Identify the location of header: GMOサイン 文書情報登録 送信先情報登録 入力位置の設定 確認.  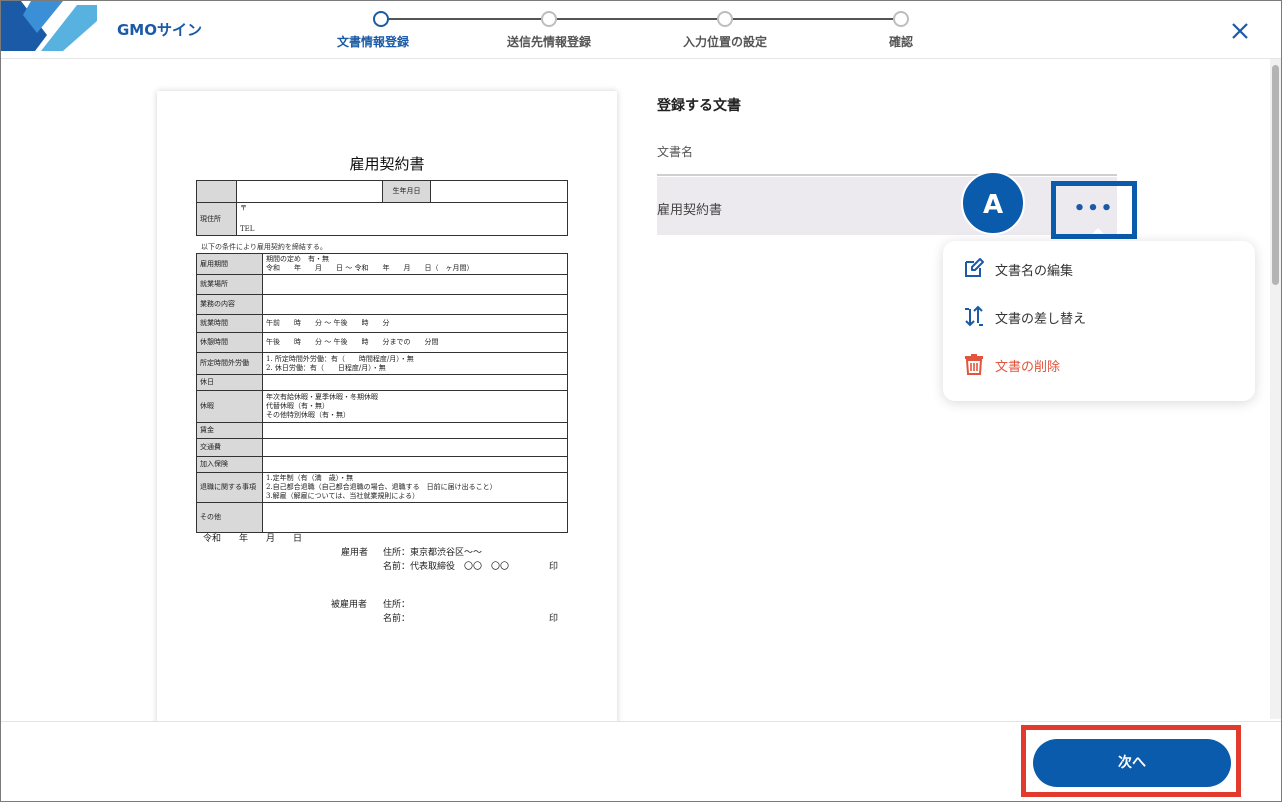
(641, 30).